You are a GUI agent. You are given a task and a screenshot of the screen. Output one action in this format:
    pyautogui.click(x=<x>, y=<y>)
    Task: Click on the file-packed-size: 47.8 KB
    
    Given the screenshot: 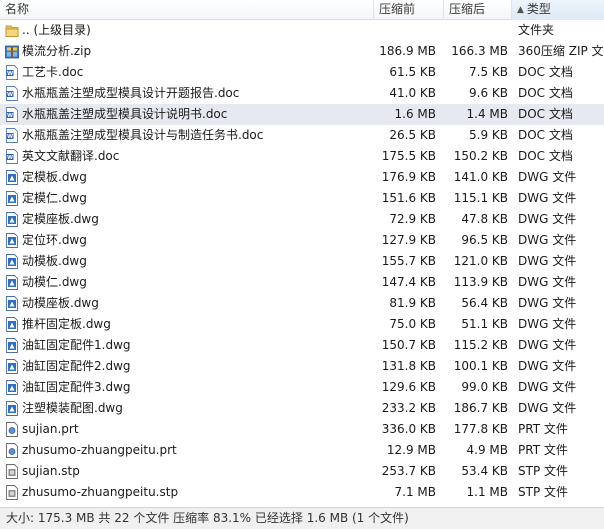 What is the action you would take?
    pyautogui.click(x=484, y=219)
    